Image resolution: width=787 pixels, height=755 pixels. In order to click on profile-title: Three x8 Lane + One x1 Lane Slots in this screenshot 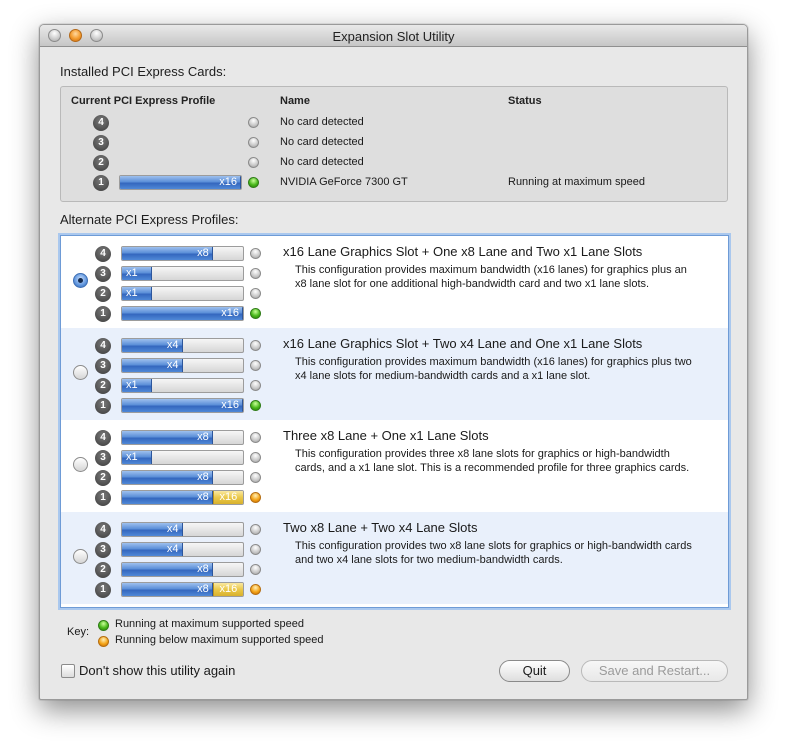, I will do `click(386, 435)`.